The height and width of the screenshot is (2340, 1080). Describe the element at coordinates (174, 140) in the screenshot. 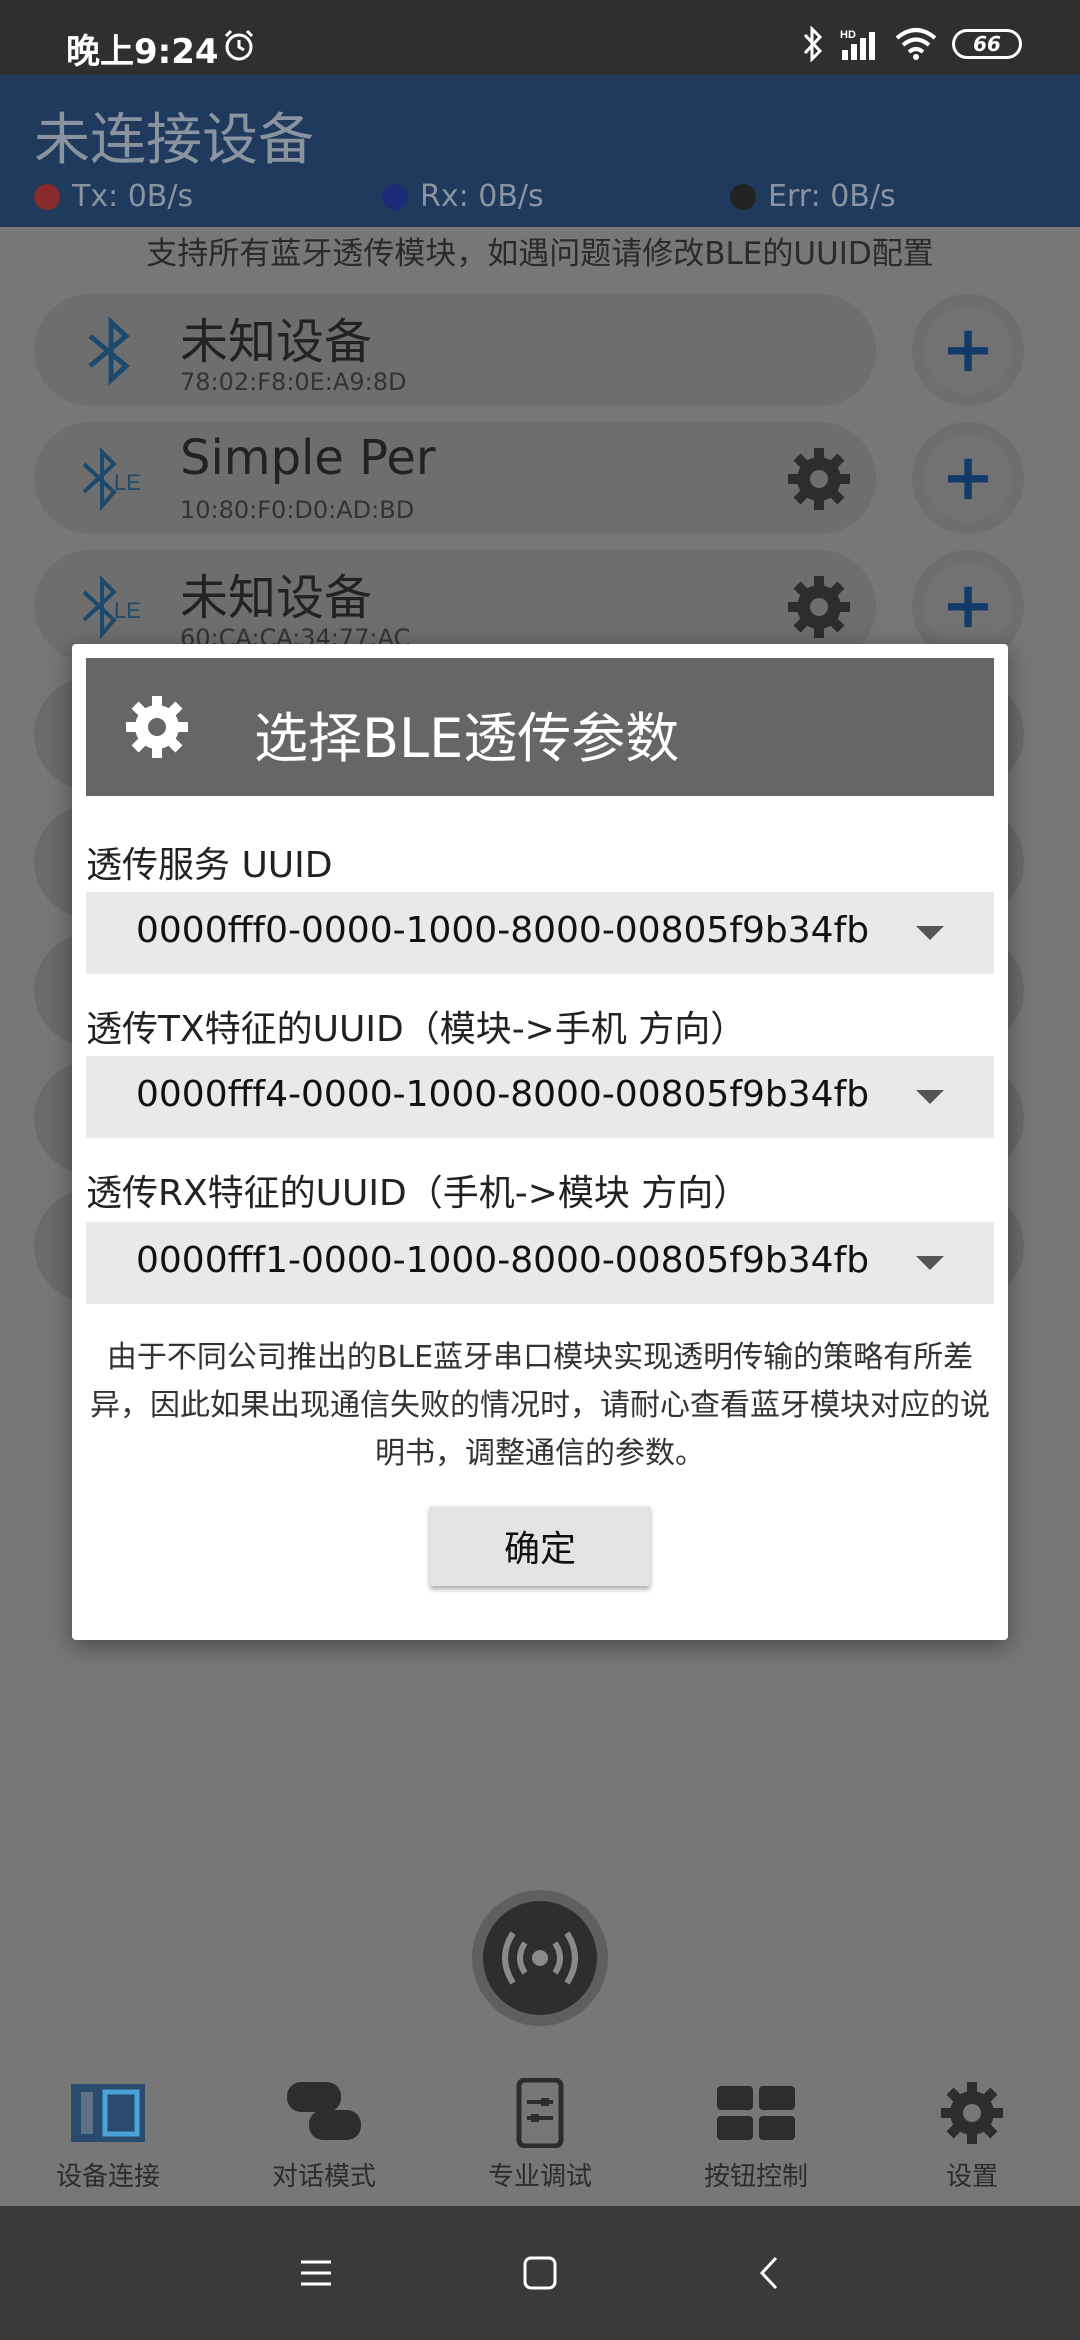

I see `connection-status-title: 未连接设备` at that location.